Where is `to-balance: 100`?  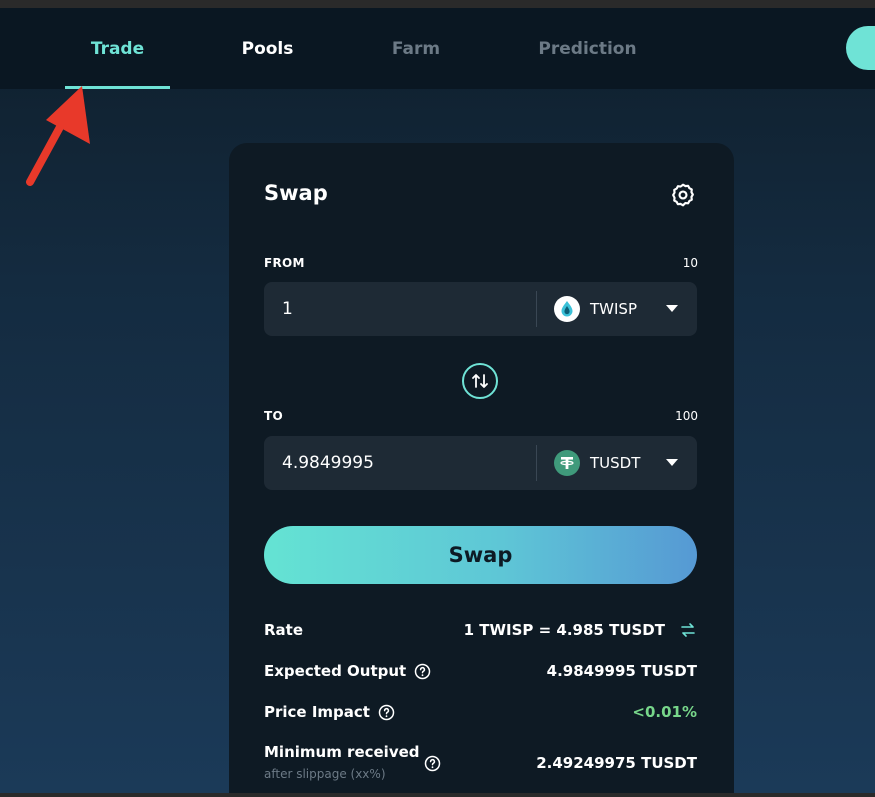 to-balance: 100 is located at coordinates (686, 416).